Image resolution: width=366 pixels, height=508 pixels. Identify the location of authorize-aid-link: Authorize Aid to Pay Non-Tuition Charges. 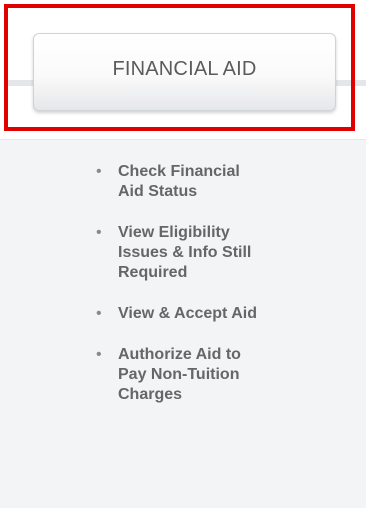
(232, 375).